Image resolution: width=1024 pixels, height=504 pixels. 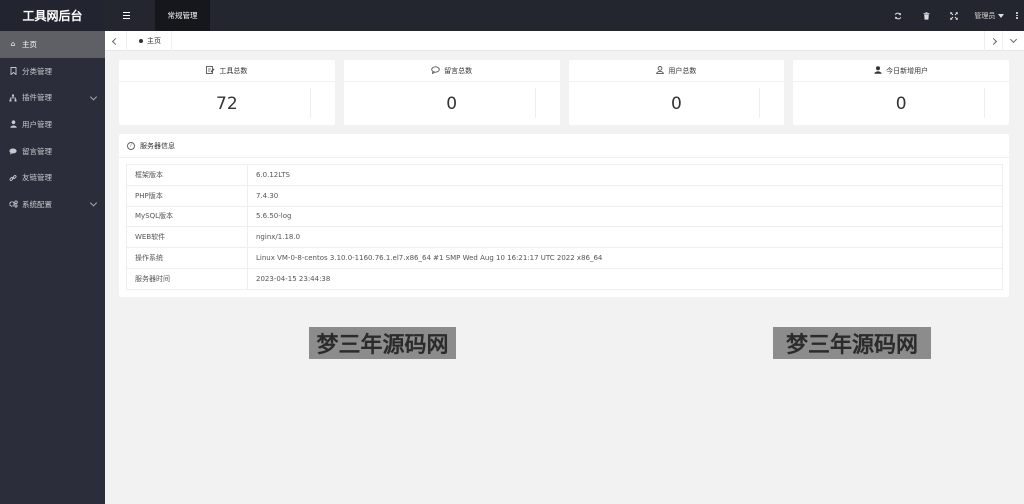 I want to click on tools-icon, so click(x=210, y=70).